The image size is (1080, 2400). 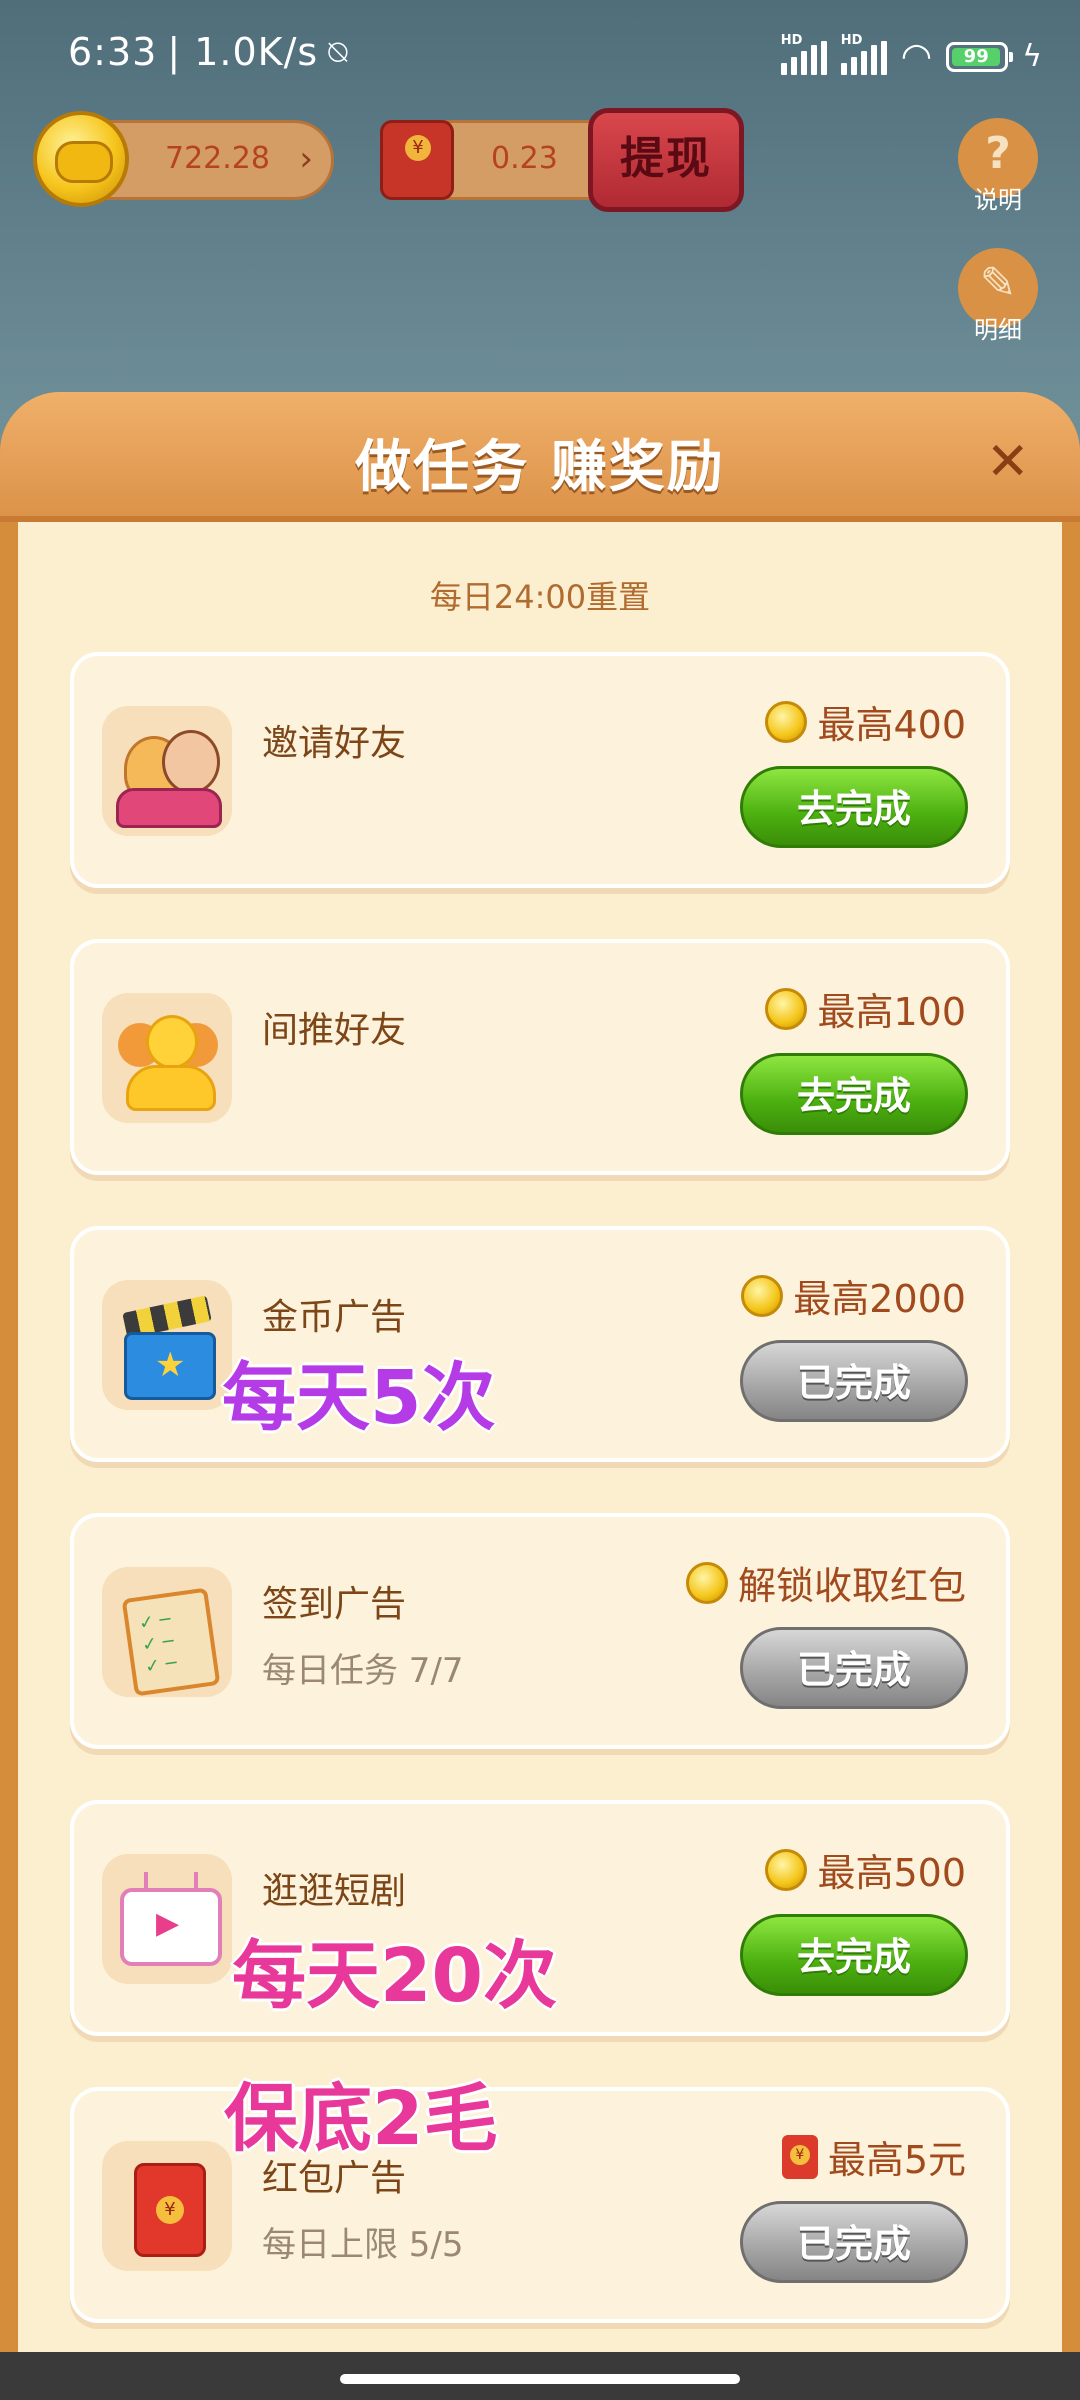 What do you see at coordinates (359, 1398) in the screenshot?
I see `overlay-annotation: 每天5次` at bounding box center [359, 1398].